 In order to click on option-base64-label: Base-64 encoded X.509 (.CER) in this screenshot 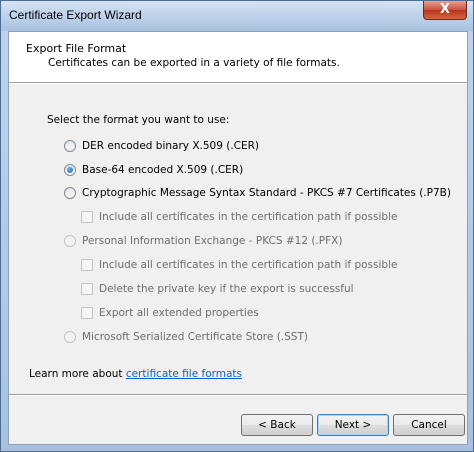, I will do `click(163, 170)`.